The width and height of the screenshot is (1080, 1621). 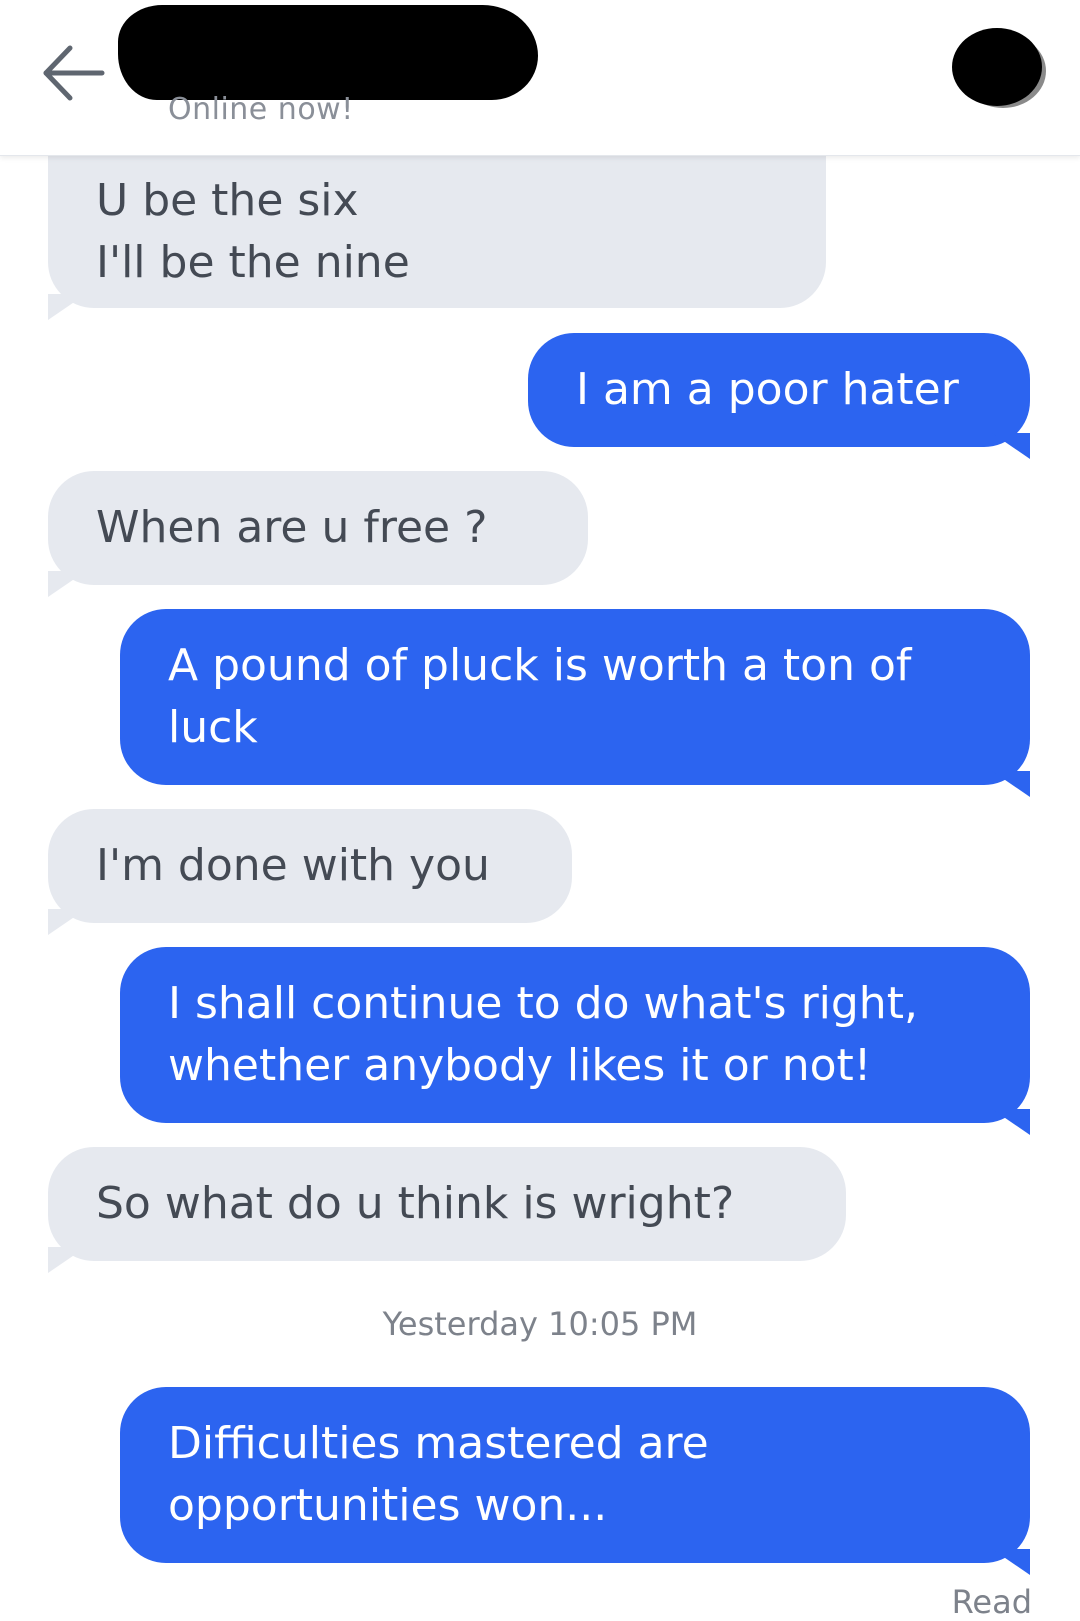 I want to click on conversation-header: Online now!, so click(x=540, y=78).